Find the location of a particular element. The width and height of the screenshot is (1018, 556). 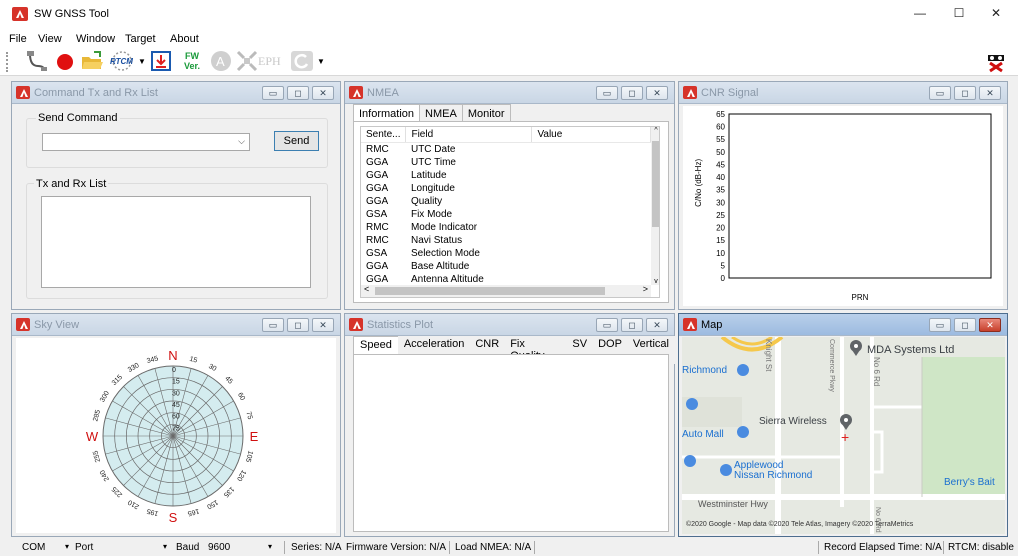

chevron-down-icon: ⌵ is located at coordinates (241, 141).